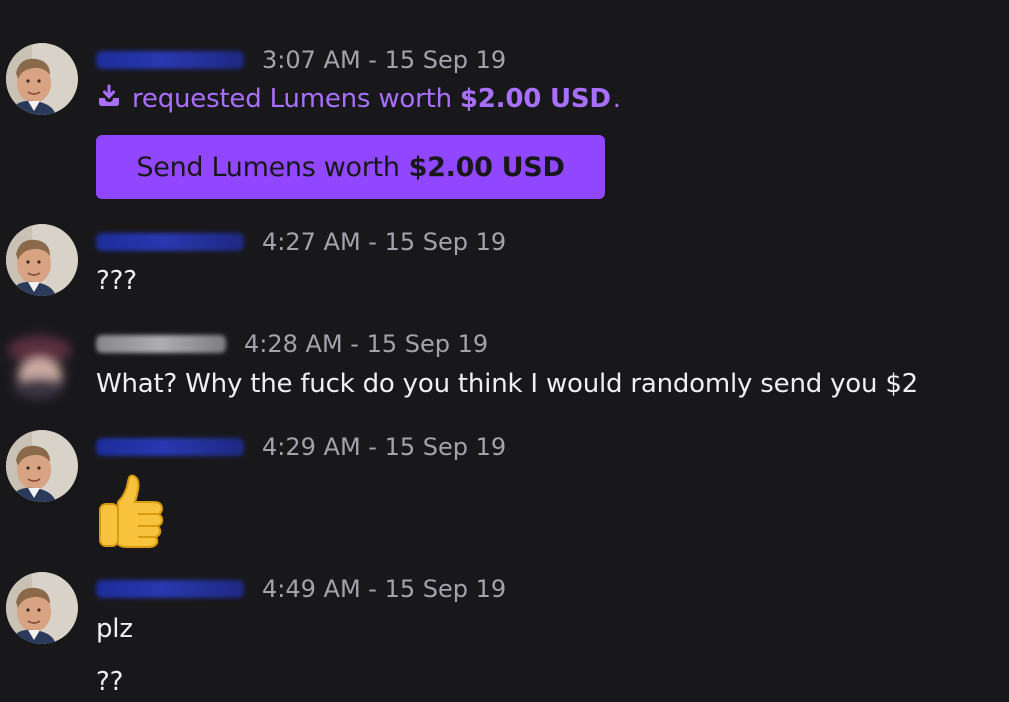 The width and height of the screenshot is (1009, 702). Describe the element at coordinates (384, 60) in the screenshot. I see `timestamp: 3:07 AM - 15 Sep 19` at that location.